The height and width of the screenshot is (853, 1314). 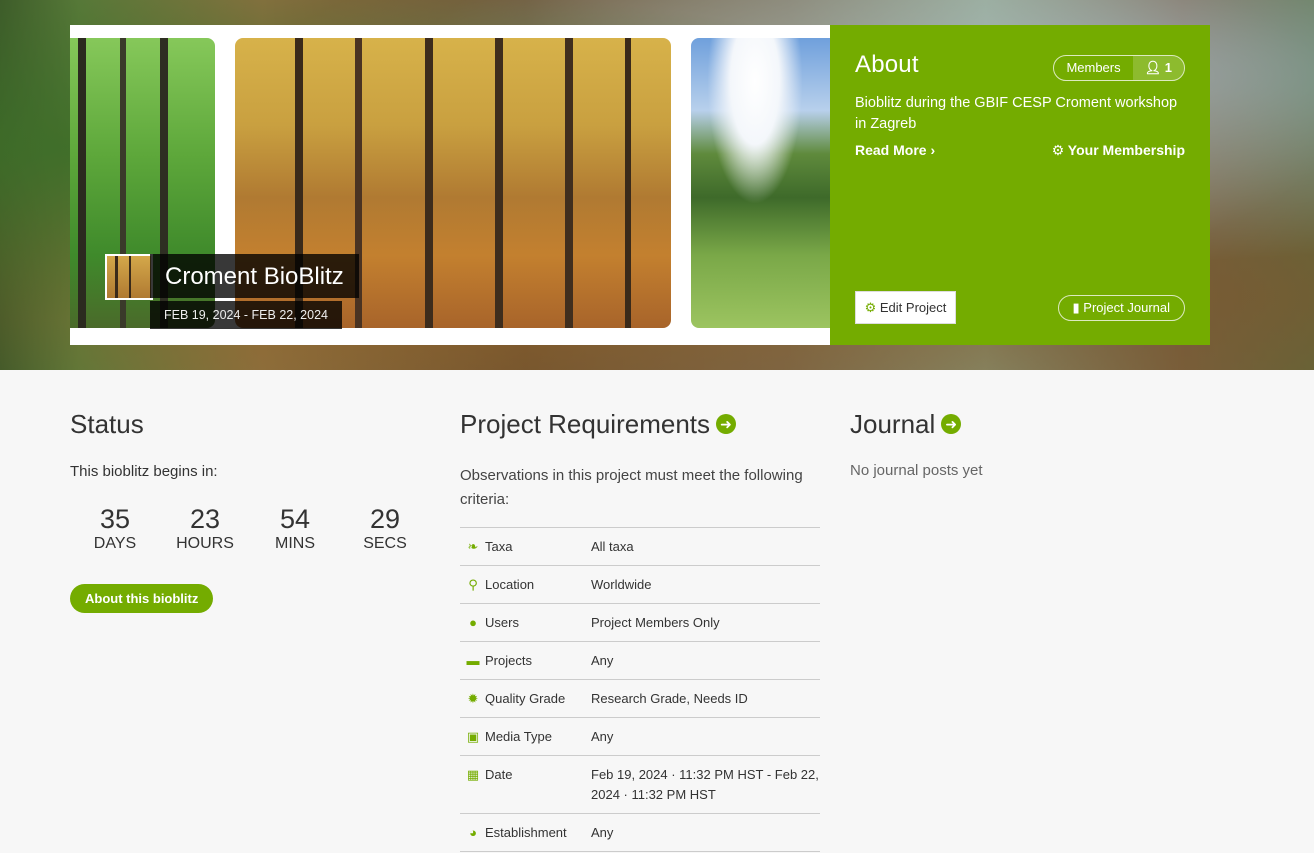 I want to click on project-dates: FEB 19, 2024 - FEB 22, 2024, so click(x=246, y=315).